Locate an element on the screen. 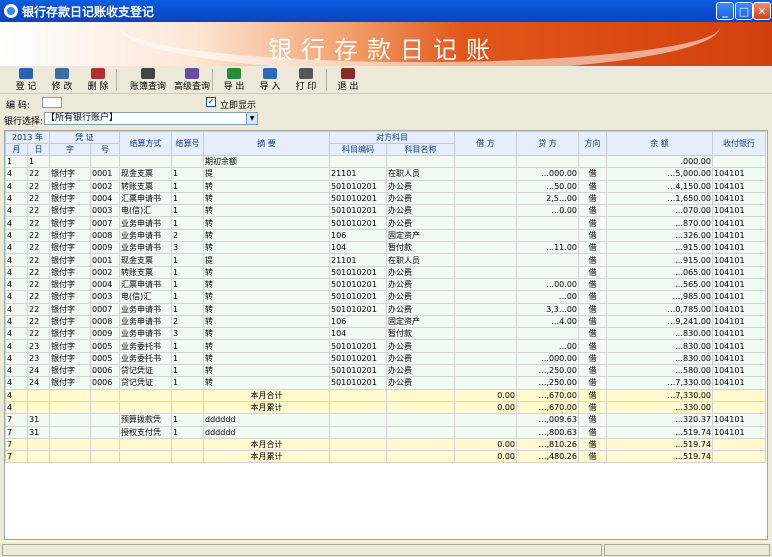 Image resolution: width=772 pixels, height=557 pixels. table-row: 4 本月合计 0.00 …,670.00 借 …7,330.00 is located at coordinates (385, 395).